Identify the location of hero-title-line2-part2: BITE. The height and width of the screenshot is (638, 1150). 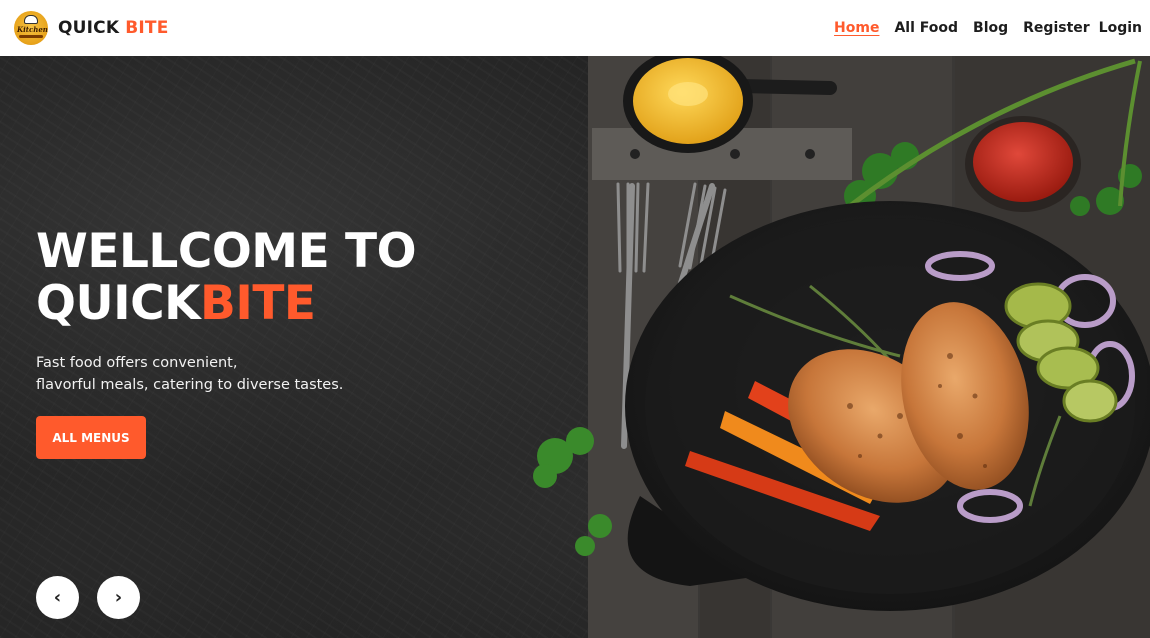
(258, 303).